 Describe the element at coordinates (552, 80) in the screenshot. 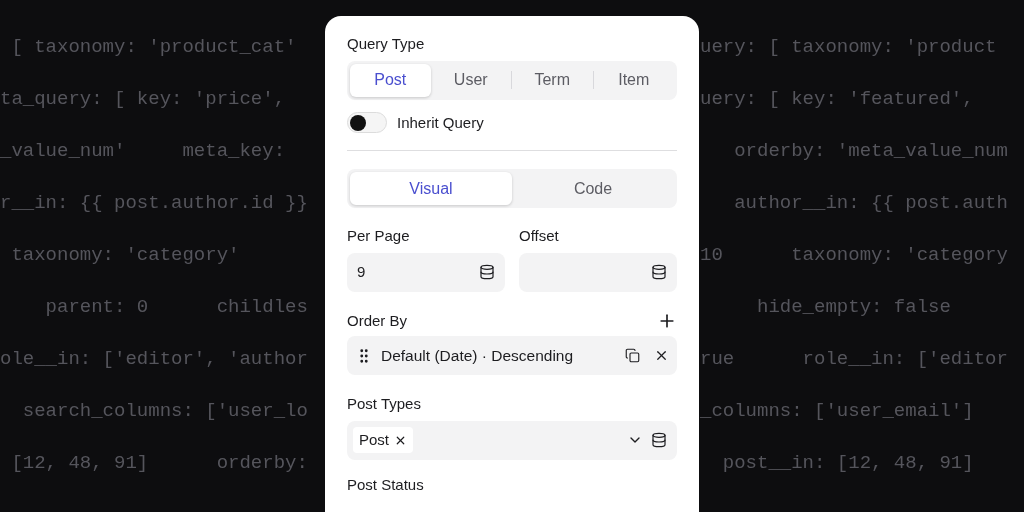

I see `tab: Term` at that location.